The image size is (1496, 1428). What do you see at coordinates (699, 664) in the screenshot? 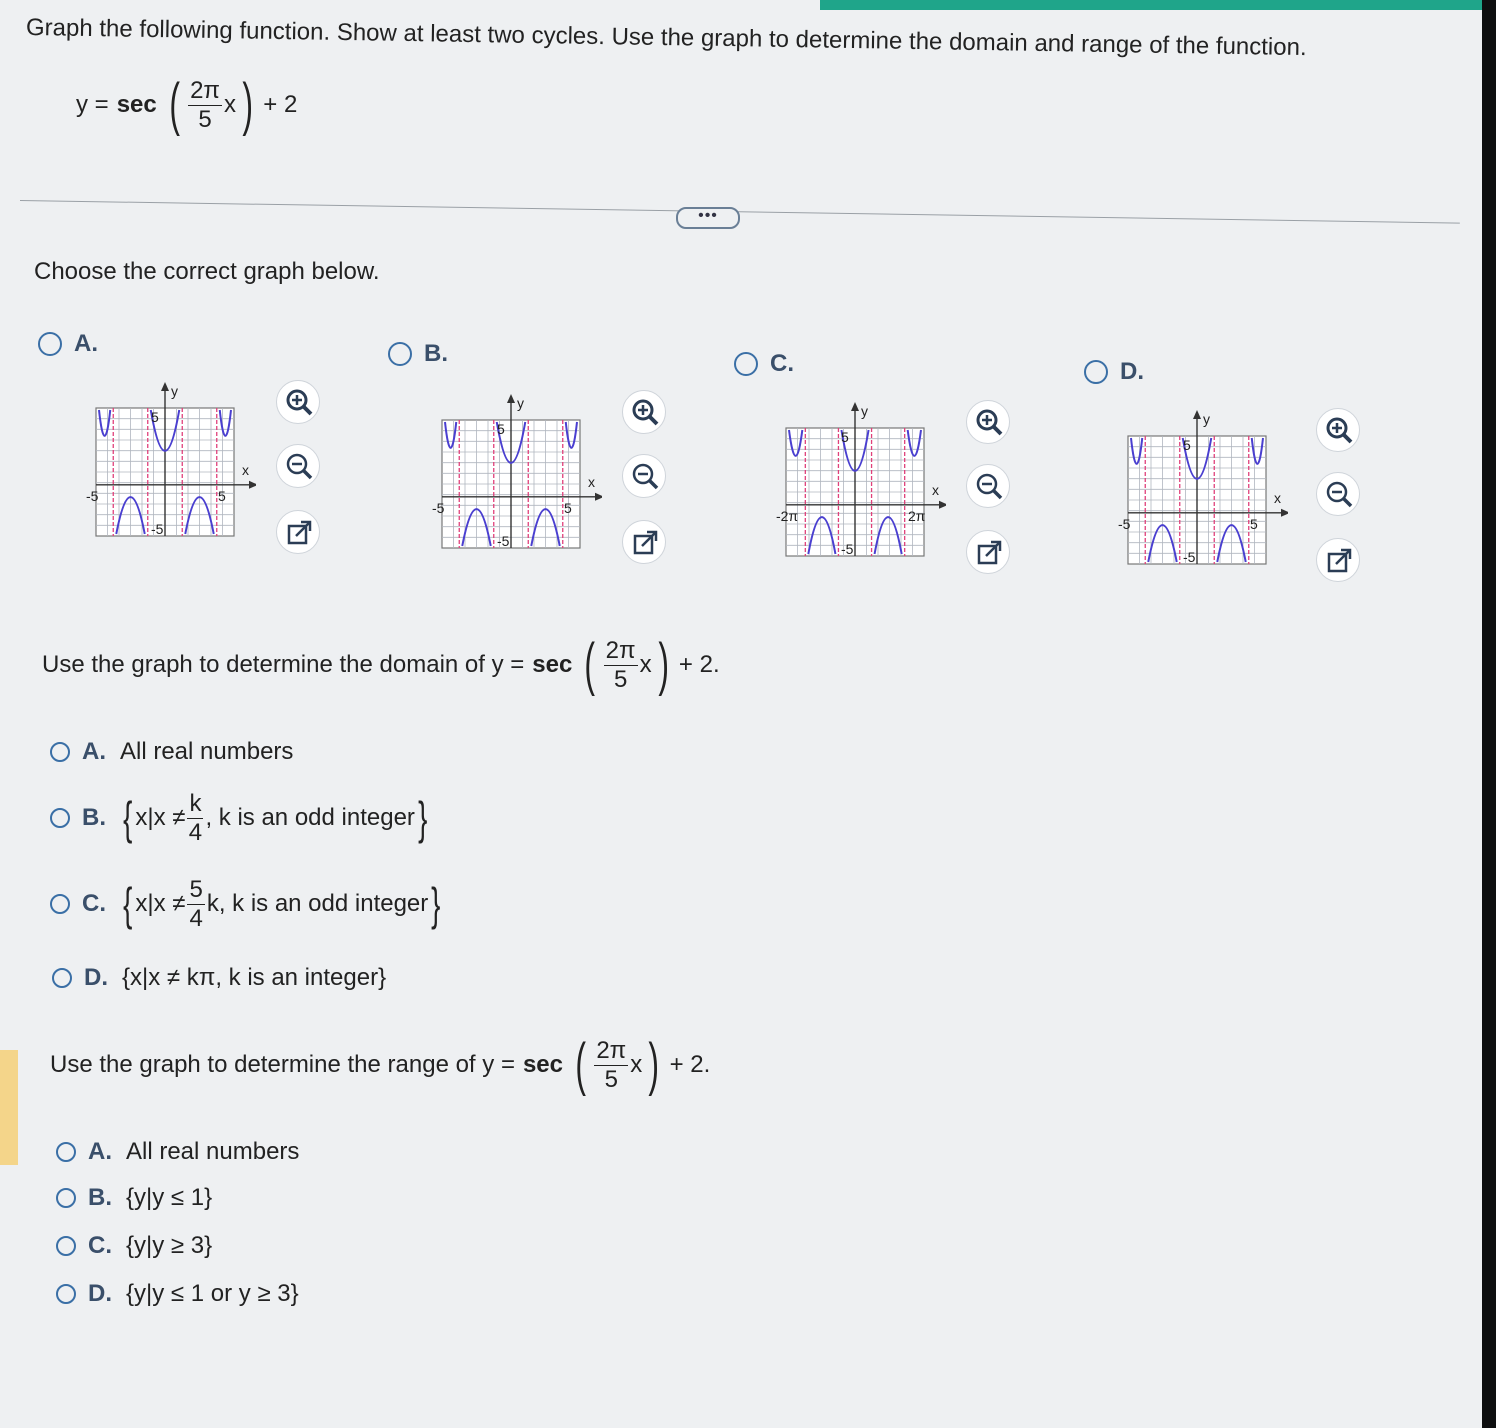
I see `domain-question-tail: + 2.` at bounding box center [699, 664].